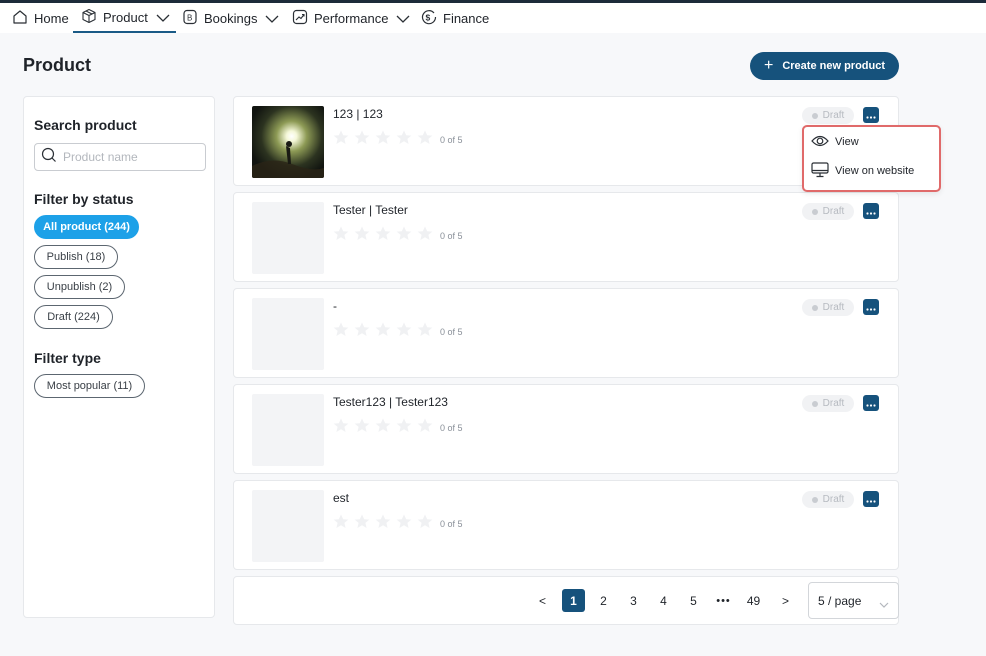 Image resolution: width=986 pixels, height=656 pixels. What do you see at coordinates (133, 157) in the screenshot?
I see `search-input` at bounding box center [133, 157].